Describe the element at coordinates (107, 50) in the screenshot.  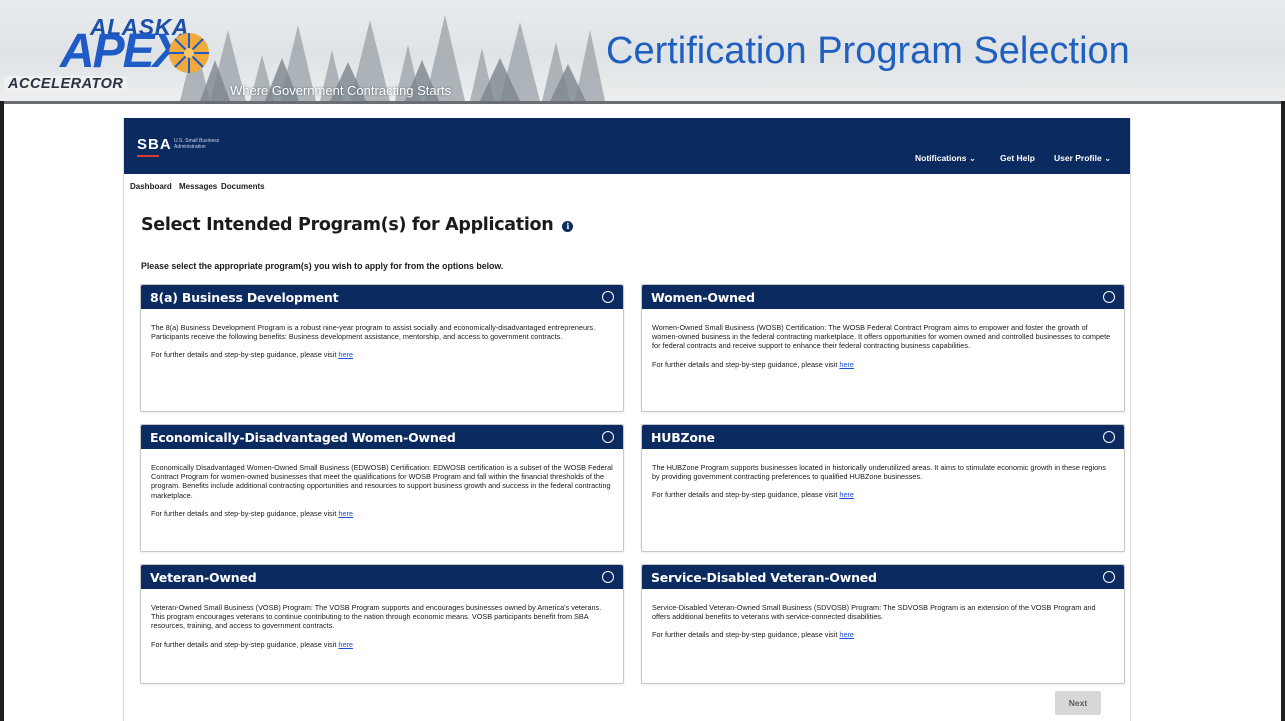
I see `alaska-apex-accelerator-logo: ALASKA APEX ACCELERATOR` at that location.